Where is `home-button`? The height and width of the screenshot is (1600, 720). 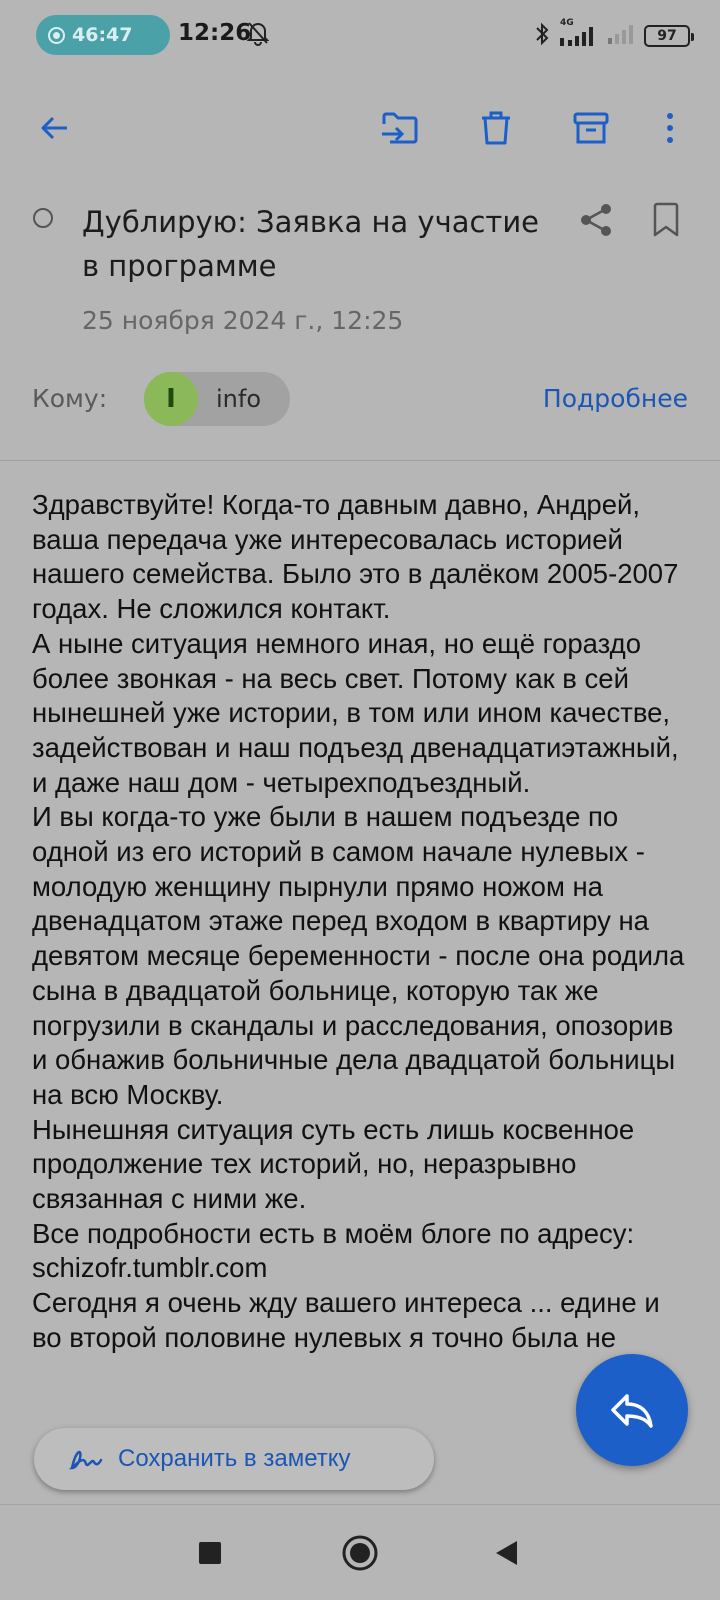
home-button is located at coordinates (360, 1553).